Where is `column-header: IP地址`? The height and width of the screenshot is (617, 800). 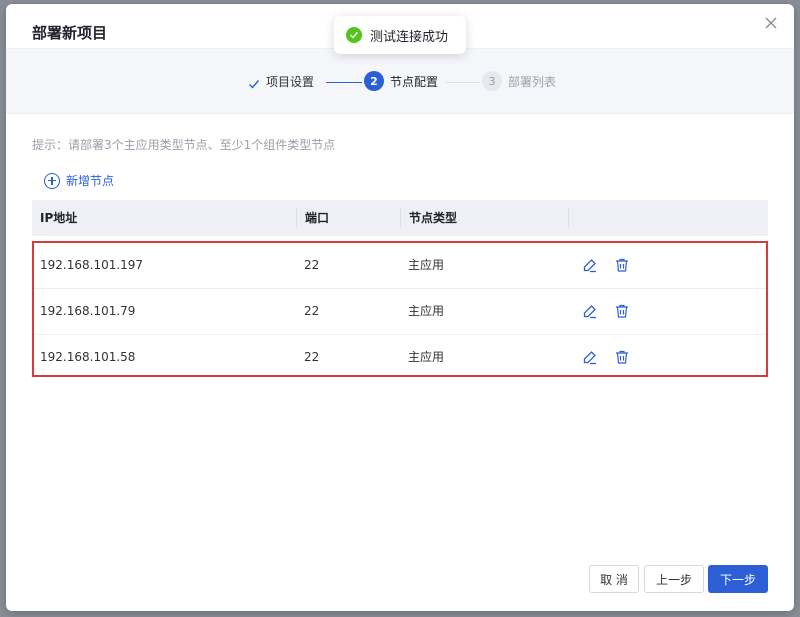 column-header: IP地址 is located at coordinates (59, 218).